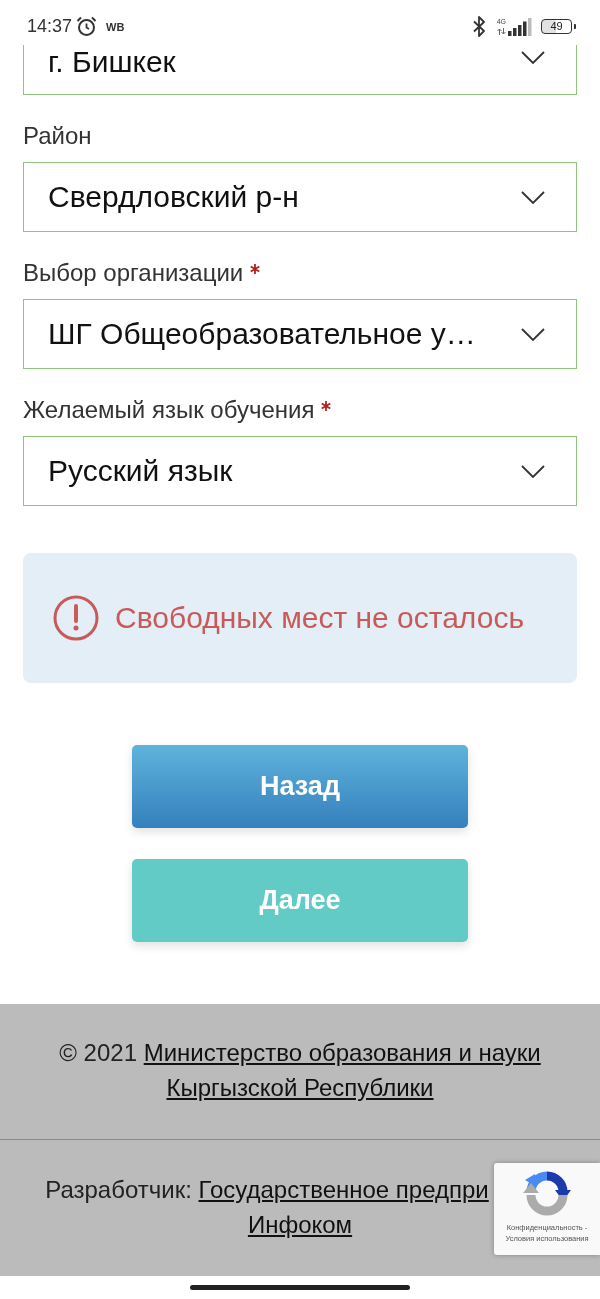  What do you see at coordinates (300, 1224) in the screenshot?
I see `developer-link: Инфоком` at bounding box center [300, 1224].